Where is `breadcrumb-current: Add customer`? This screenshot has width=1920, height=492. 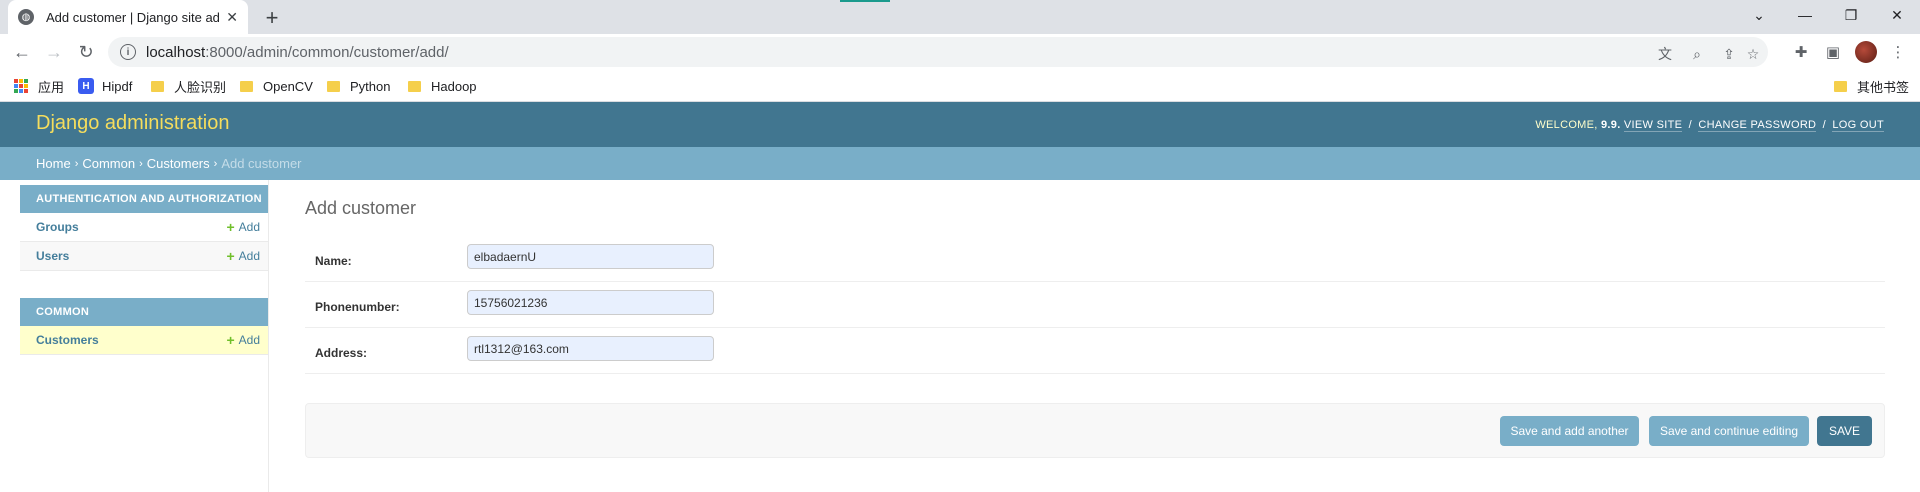
breadcrumb-current: Add customer is located at coordinates (261, 163).